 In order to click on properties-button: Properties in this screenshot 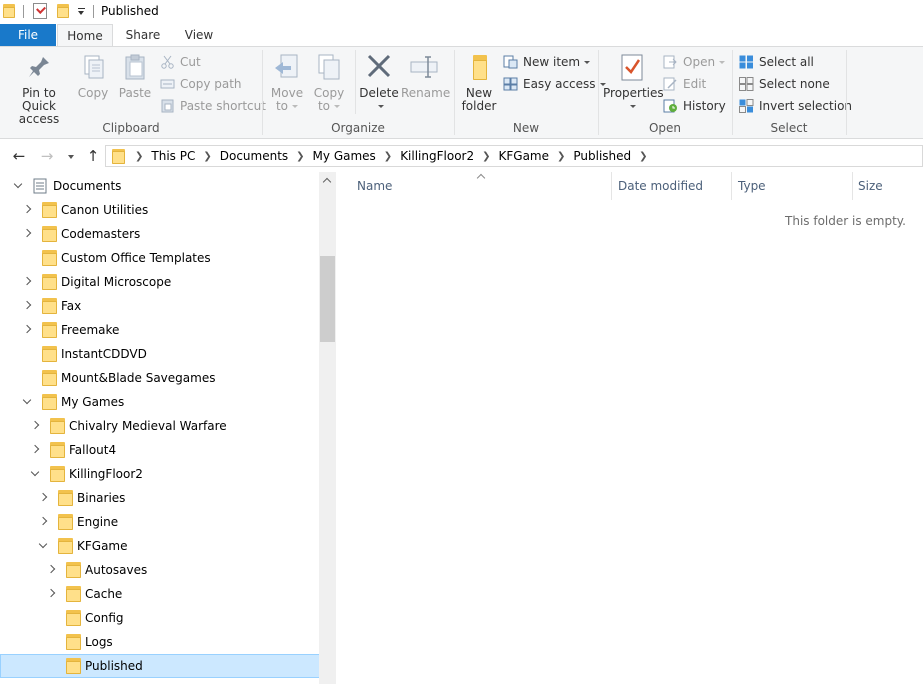, I will do `click(633, 82)`.